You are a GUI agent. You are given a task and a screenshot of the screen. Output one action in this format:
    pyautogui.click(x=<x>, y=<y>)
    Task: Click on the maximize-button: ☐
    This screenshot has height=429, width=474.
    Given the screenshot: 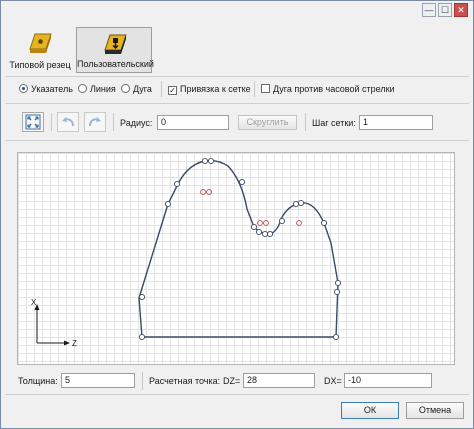 What is the action you would take?
    pyautogui.click(x=445, y=10)
    